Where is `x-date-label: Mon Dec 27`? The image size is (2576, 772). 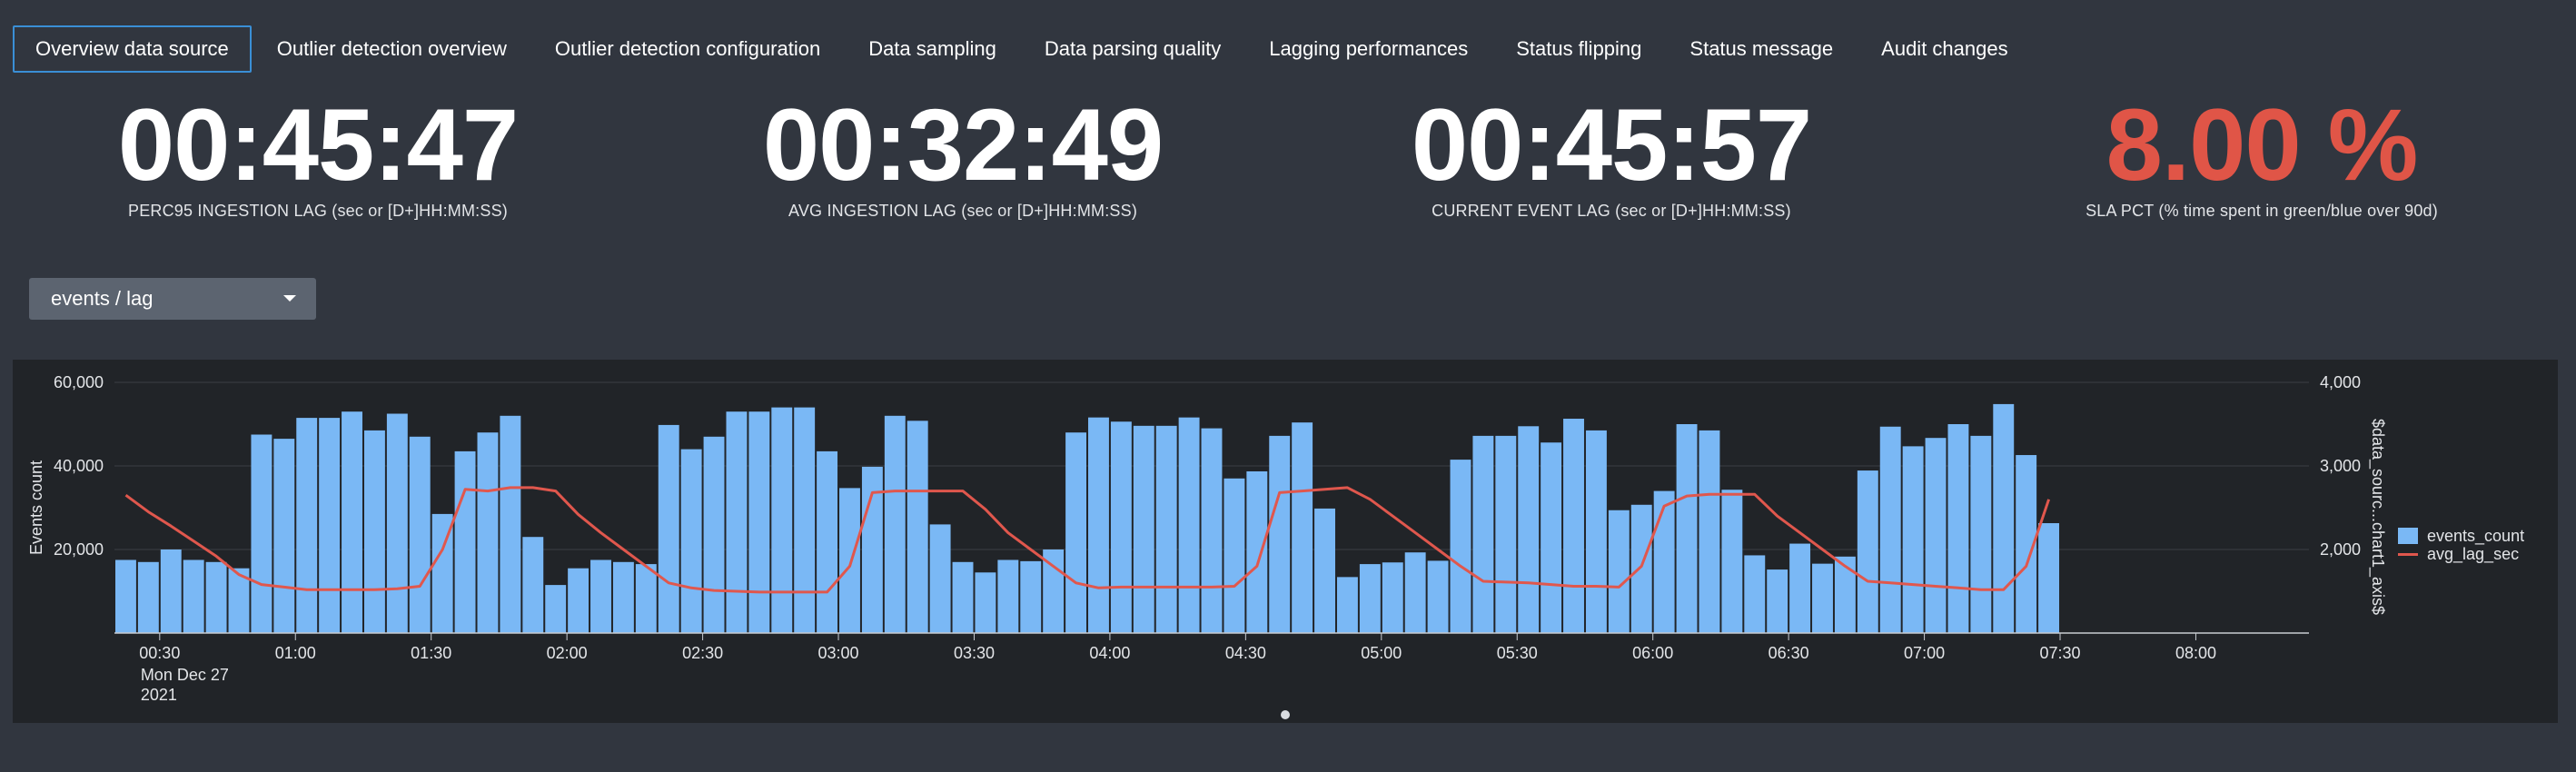
x-date-label: Mon Dec 27 is located at coordinates (185, 675).